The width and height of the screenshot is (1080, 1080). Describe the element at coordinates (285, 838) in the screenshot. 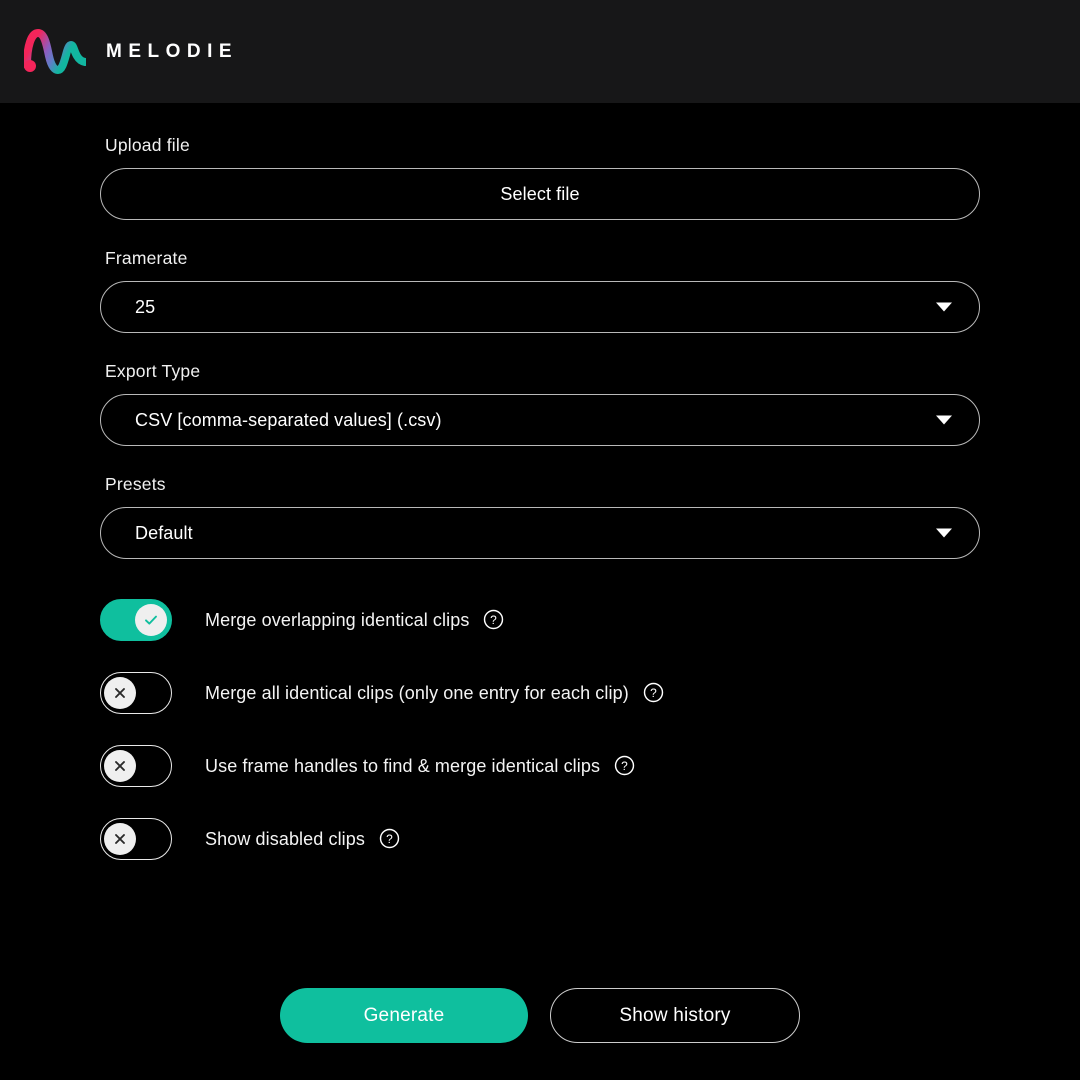

I see `toggle-label: Show disabled clips` at that location.